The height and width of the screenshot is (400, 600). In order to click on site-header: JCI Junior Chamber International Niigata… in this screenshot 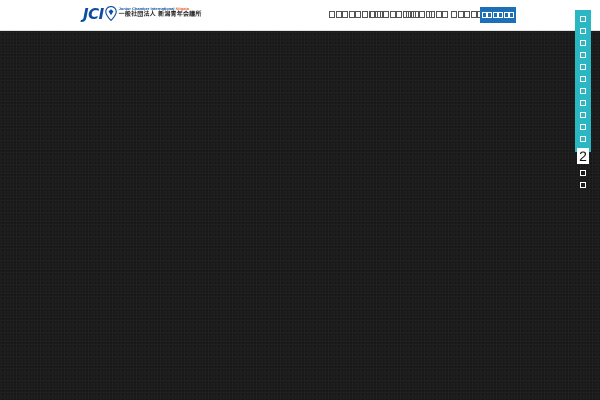, I will do `click(300, 15)`.